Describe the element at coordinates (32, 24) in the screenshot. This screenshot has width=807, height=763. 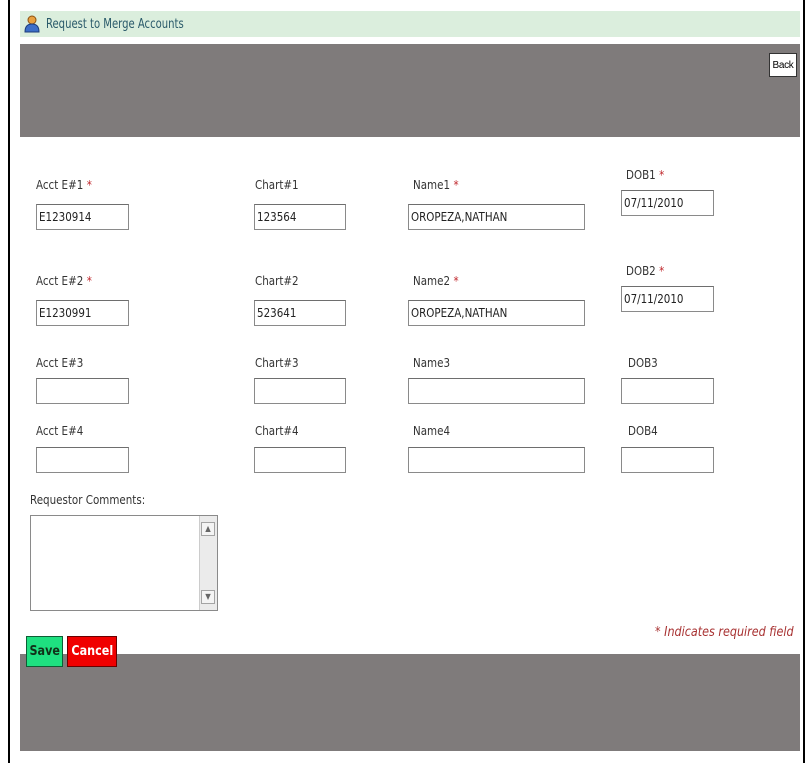
I see `user-icon` at that location.